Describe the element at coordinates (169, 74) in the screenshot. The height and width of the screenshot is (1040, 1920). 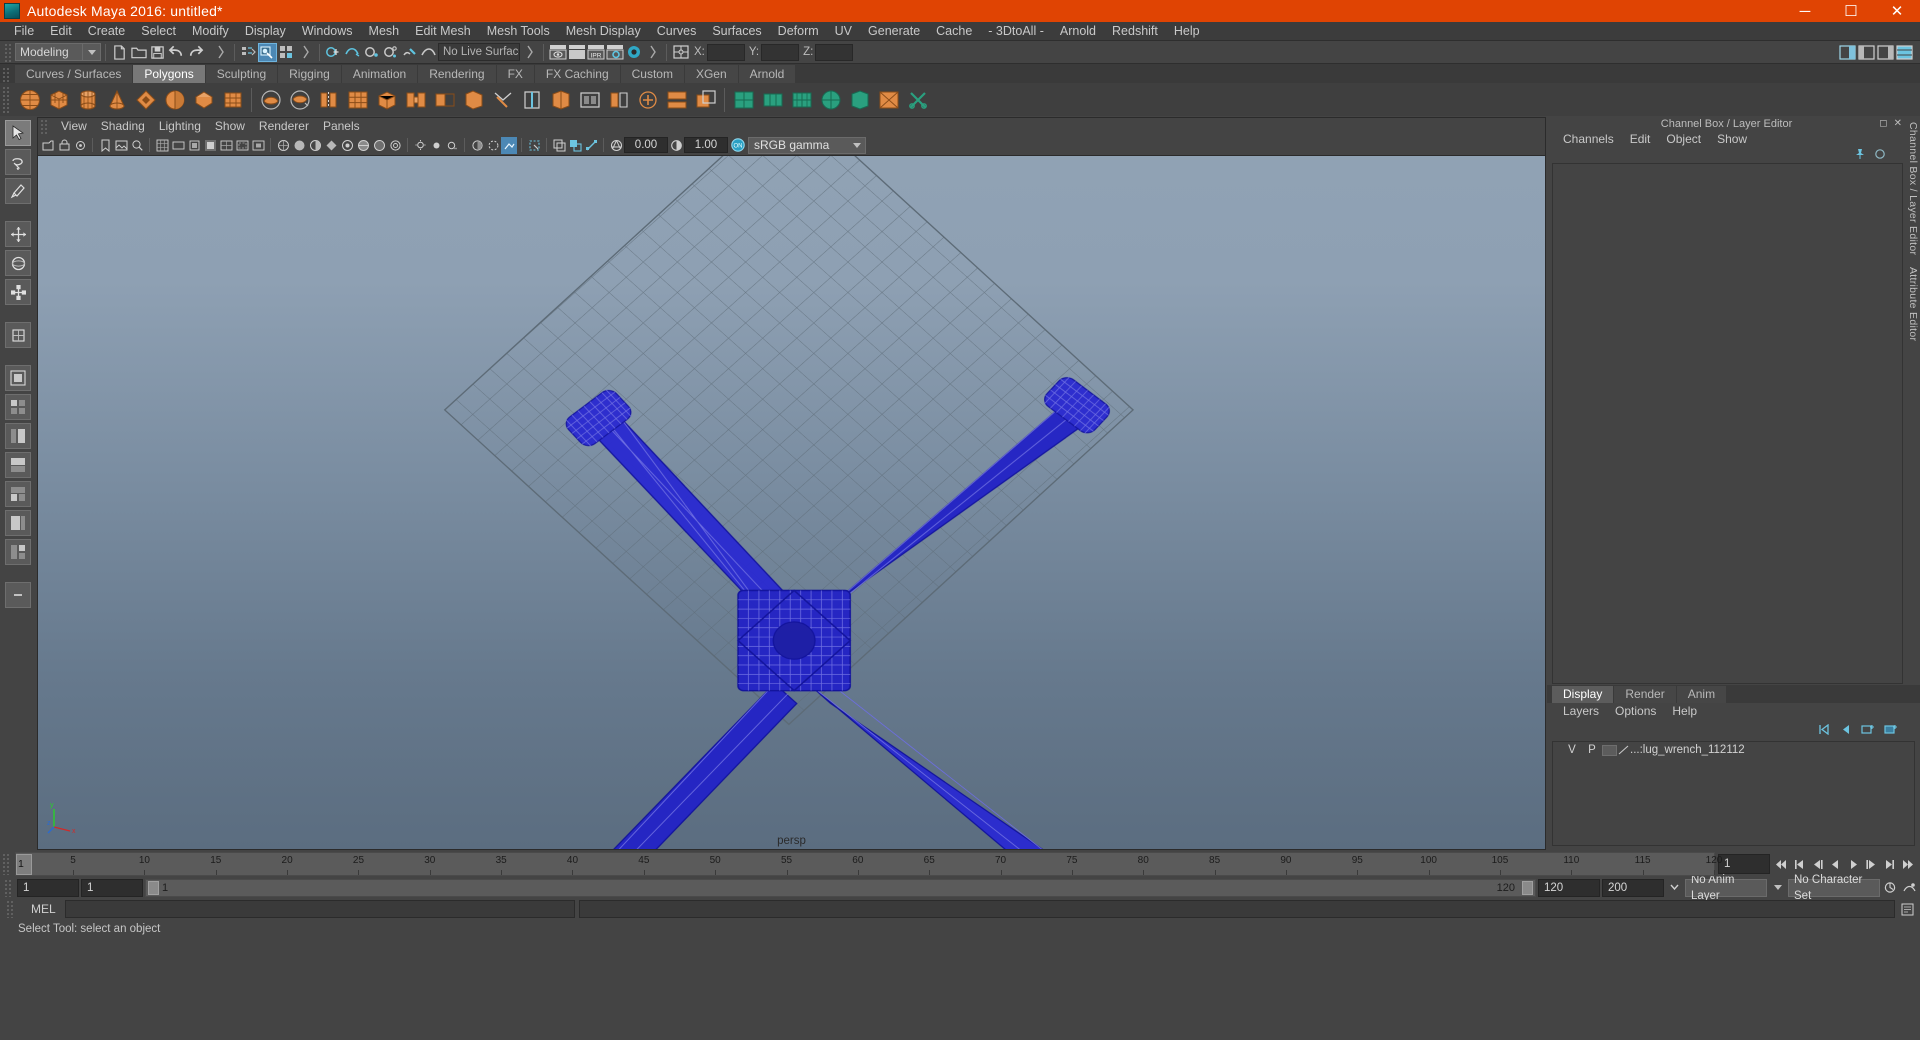
I see `shelf-tab-polygons: Polygons` at that location.